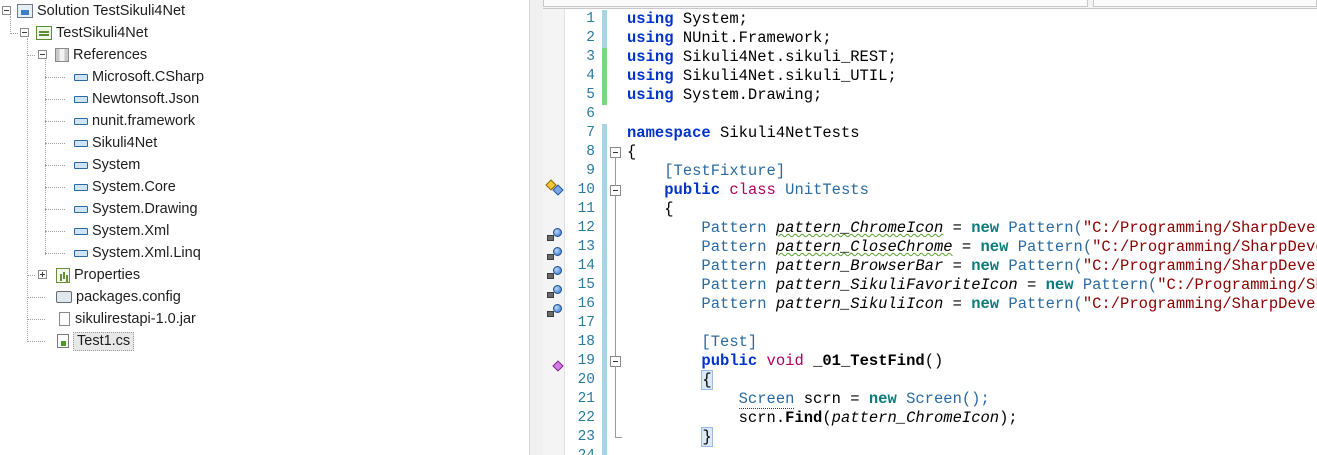  I want to click on tree-item-label: TestSikuli4Net, so click(102, 33).